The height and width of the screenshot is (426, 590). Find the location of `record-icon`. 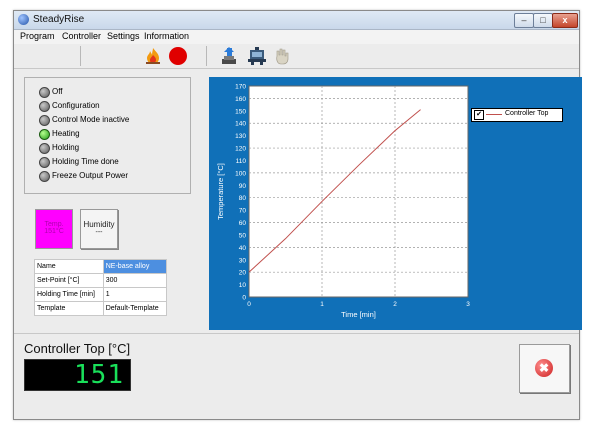

record-icon is located at coordinates (178, 56).